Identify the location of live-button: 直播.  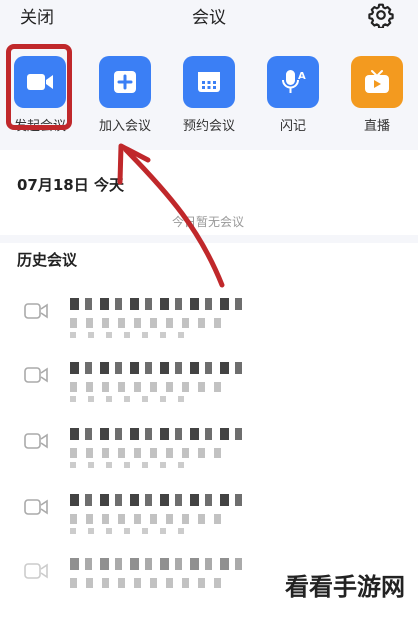
(377, 95).